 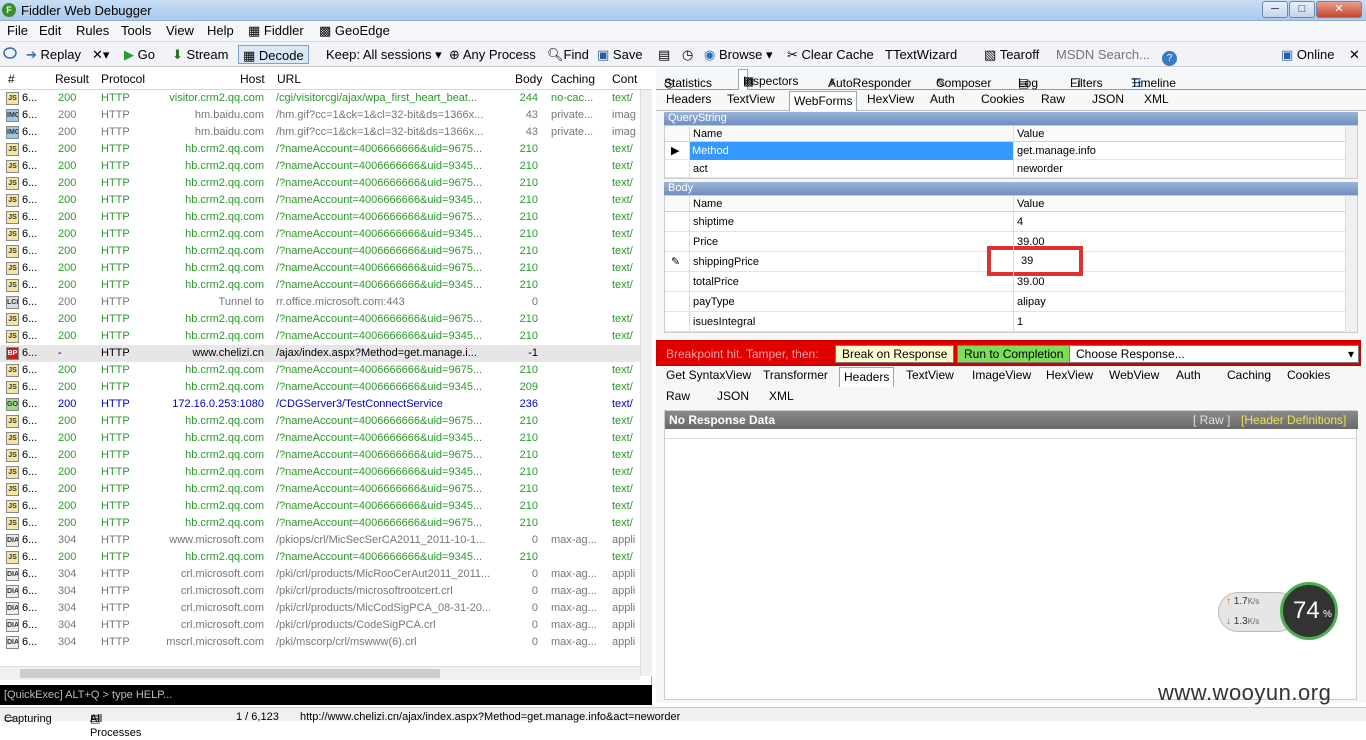 What do you see at coordinates (180, 30) in the screenshot?
I see `menu-view: View` at bounding box center [180, 30].